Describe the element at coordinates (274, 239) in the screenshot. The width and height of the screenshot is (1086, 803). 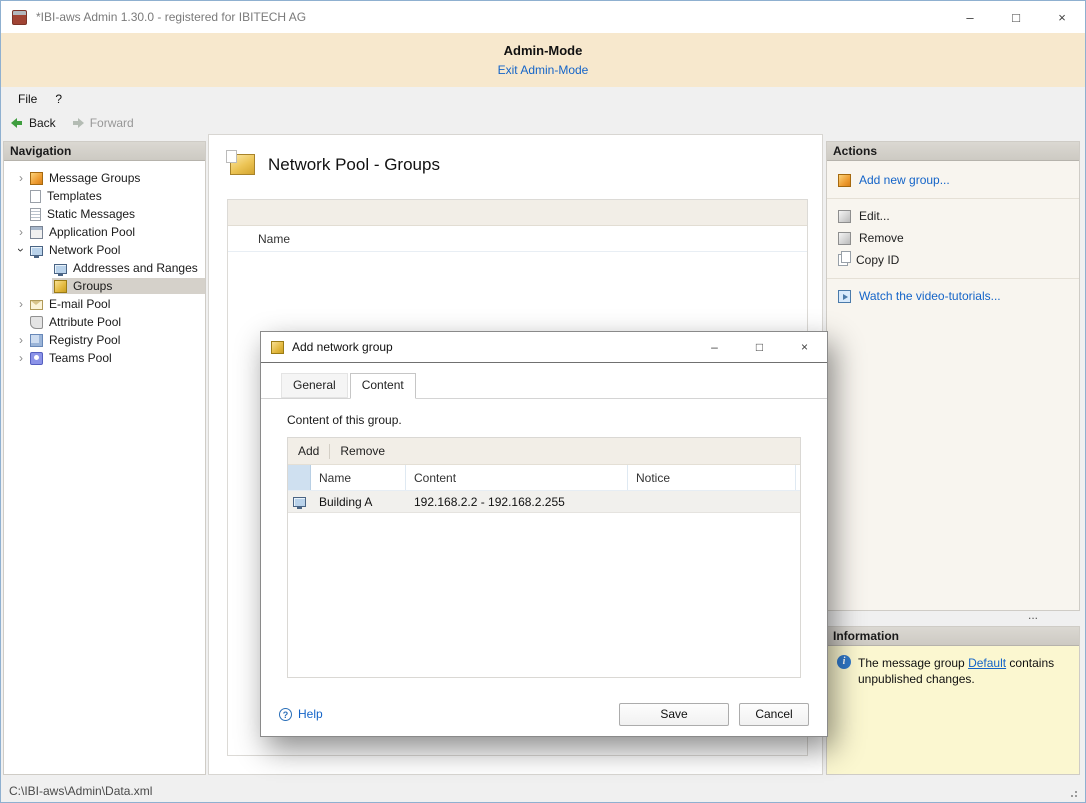
I see `groups-list-name-column: Name` at that location.